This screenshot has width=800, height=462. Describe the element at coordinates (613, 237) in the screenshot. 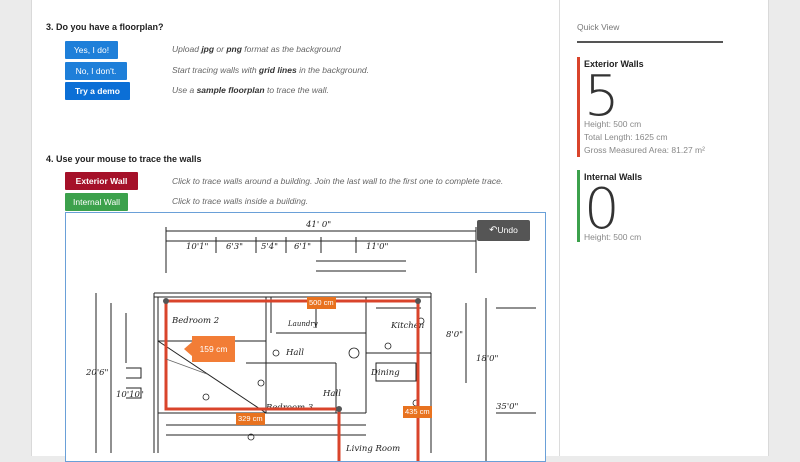

I see `internal-walls-height: Height: 500 cm` at that location.